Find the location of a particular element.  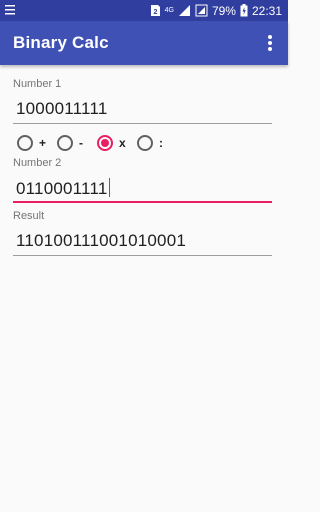

number2-label: Number 2 is located at coordinates (37, 163).